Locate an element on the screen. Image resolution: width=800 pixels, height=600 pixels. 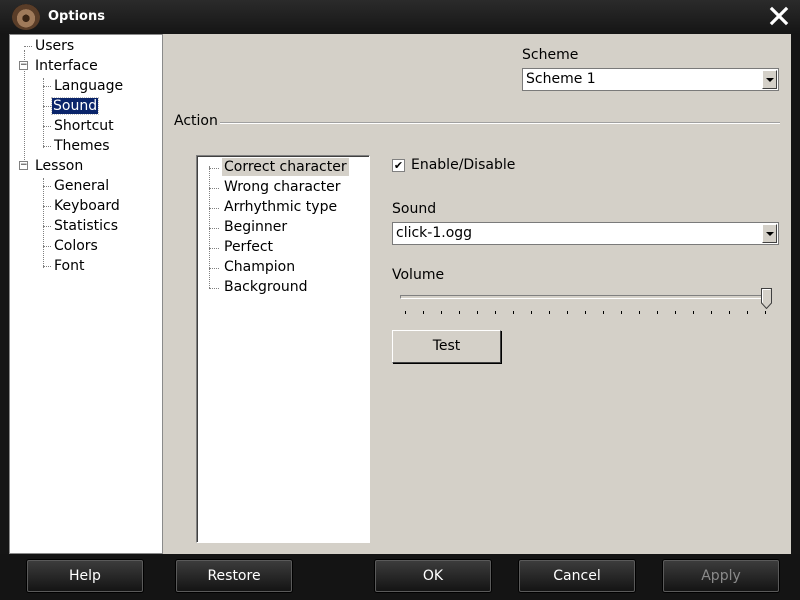
scheme-value: Scheme 1 is located at coordinates (561, 79).